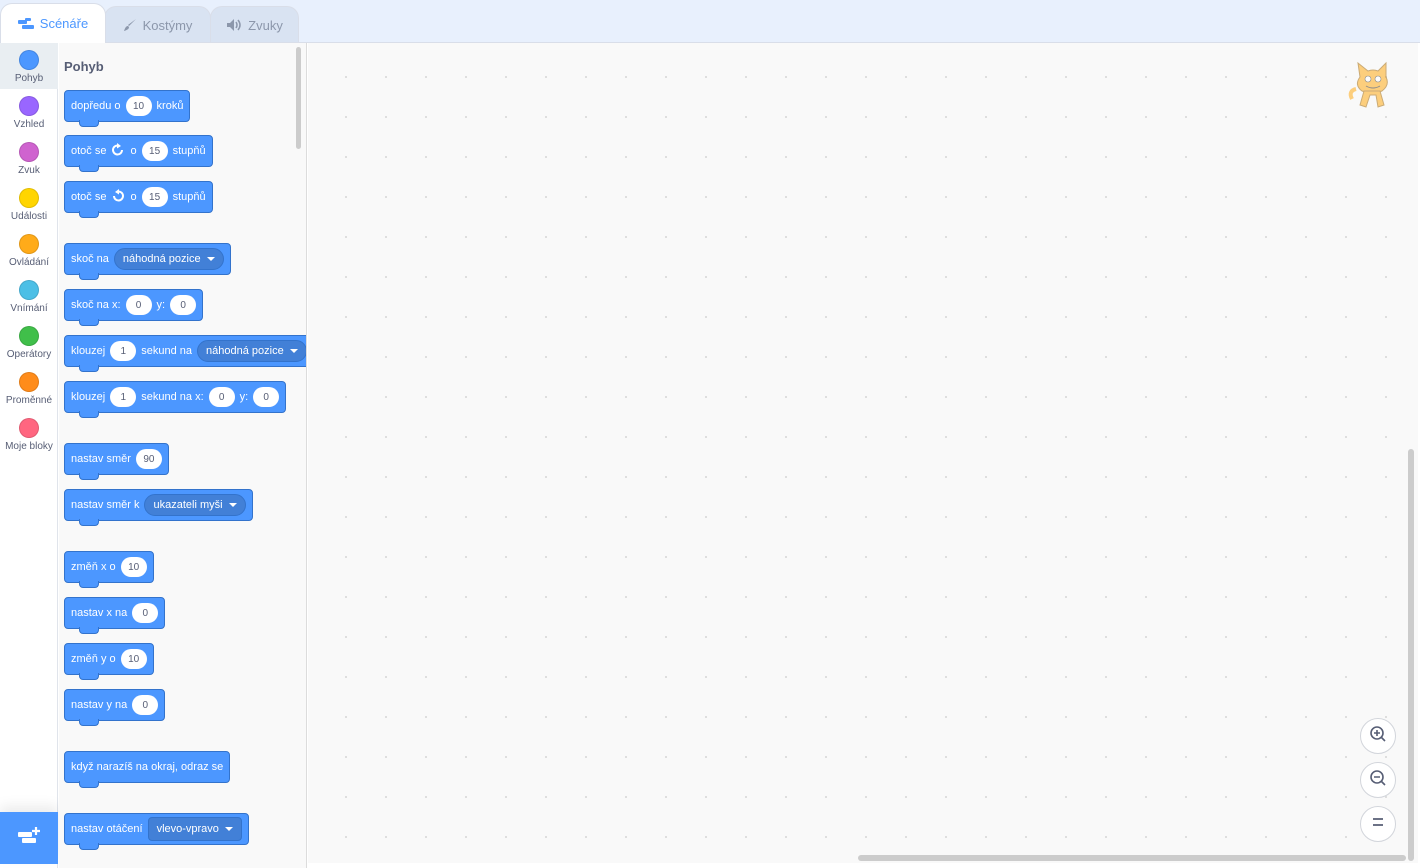 The width and height of the screenshot is (1420, 868). I want to click on block-set-x: nastav x na 0, so click(115, 615).